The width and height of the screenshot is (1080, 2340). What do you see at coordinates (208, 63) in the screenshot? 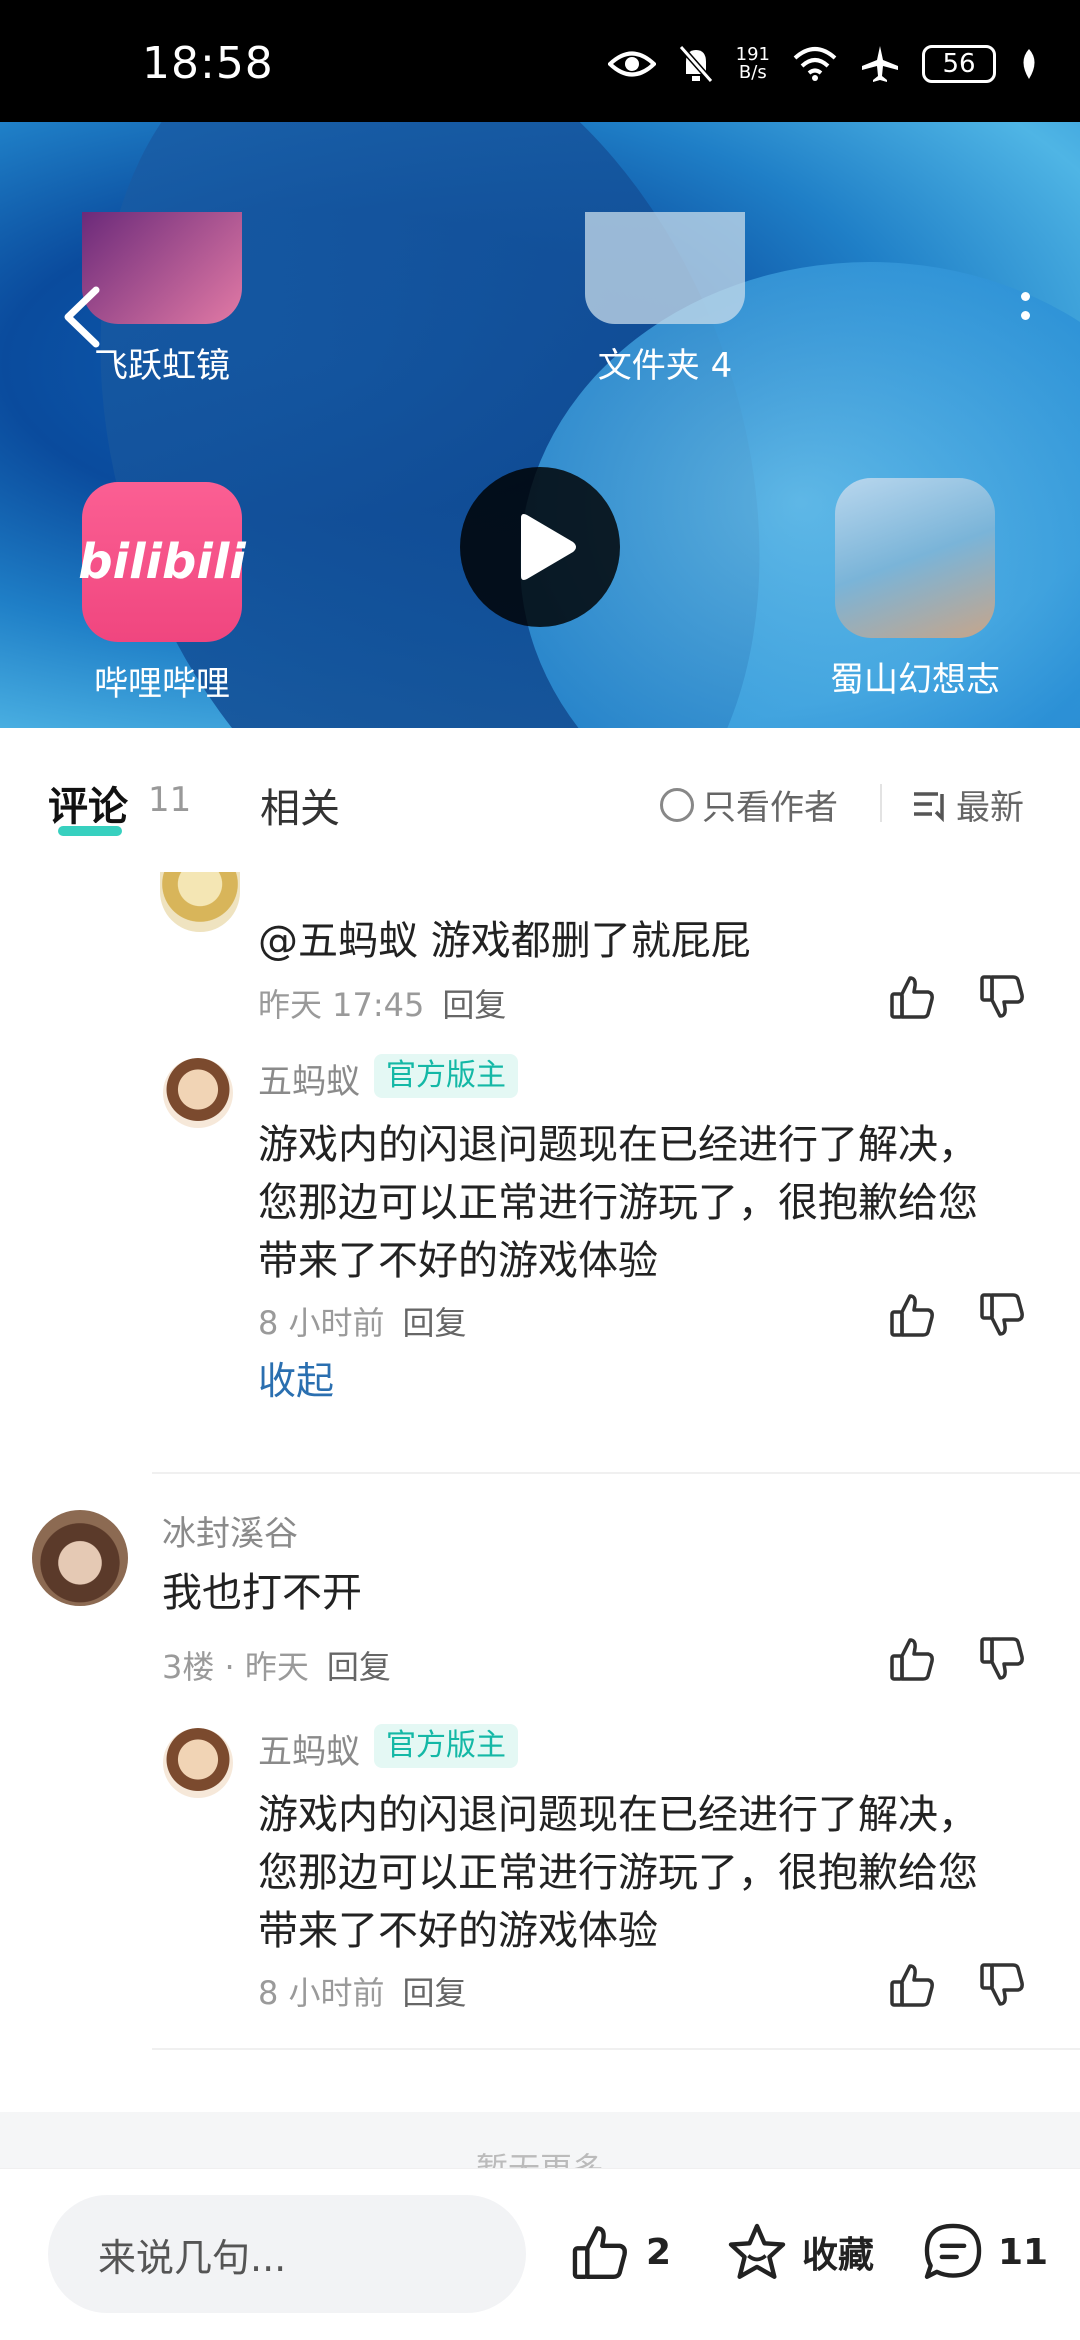
I see `status-time: 18:58` at bounding box center [208, 63].